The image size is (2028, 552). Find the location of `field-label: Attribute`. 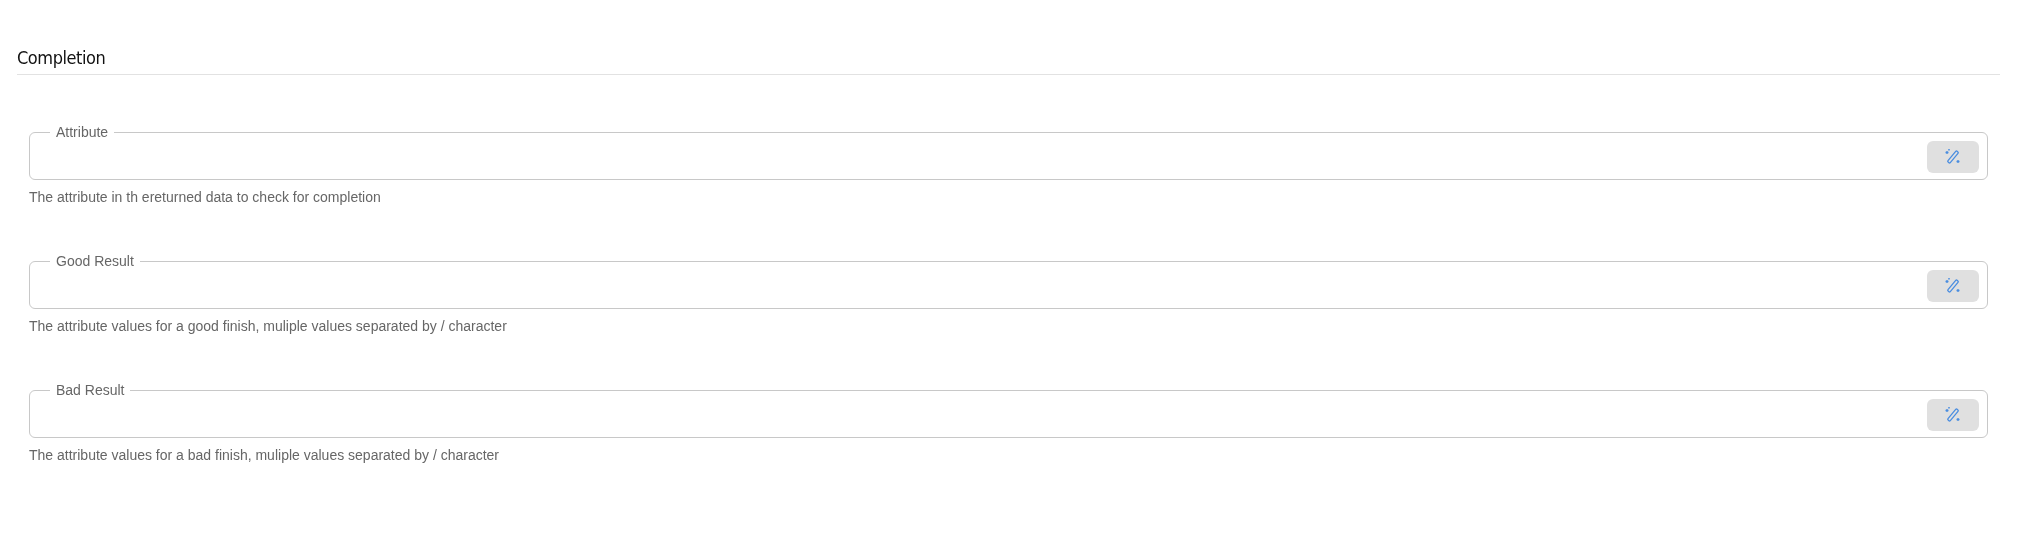

field-label: Attribute is located at coordinates (82, 132).